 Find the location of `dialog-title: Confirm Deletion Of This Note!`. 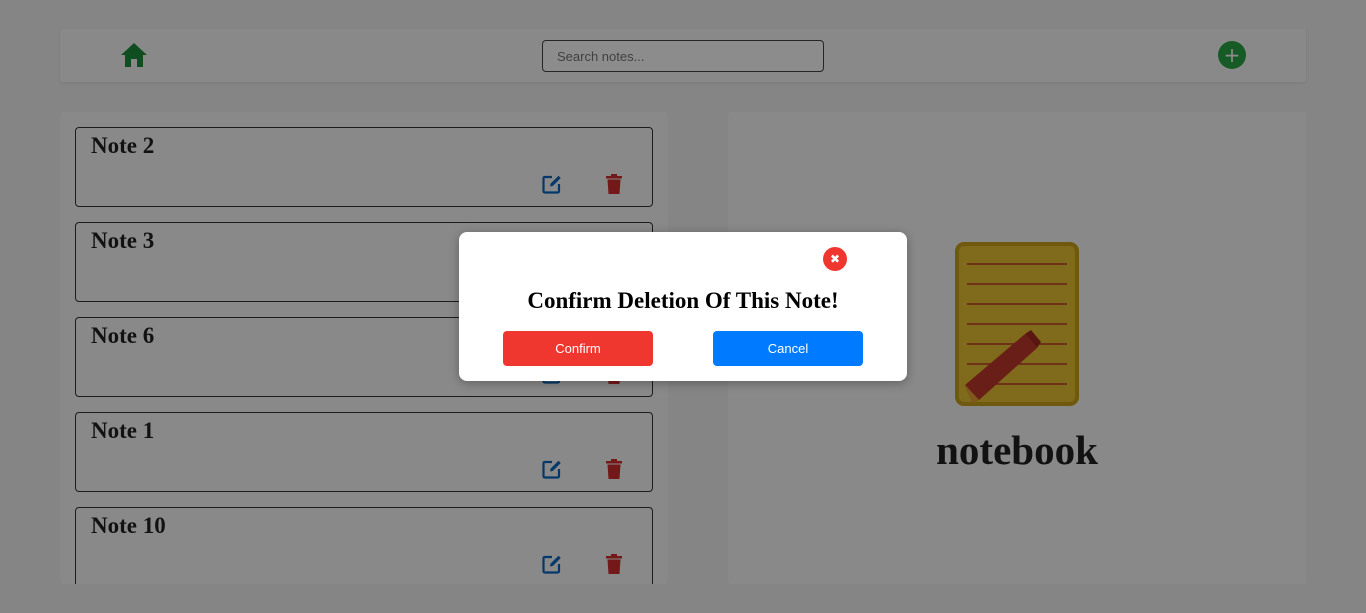

dialog-title: Confirm Deletion Of This Note! is located at coordinates (683, 300).